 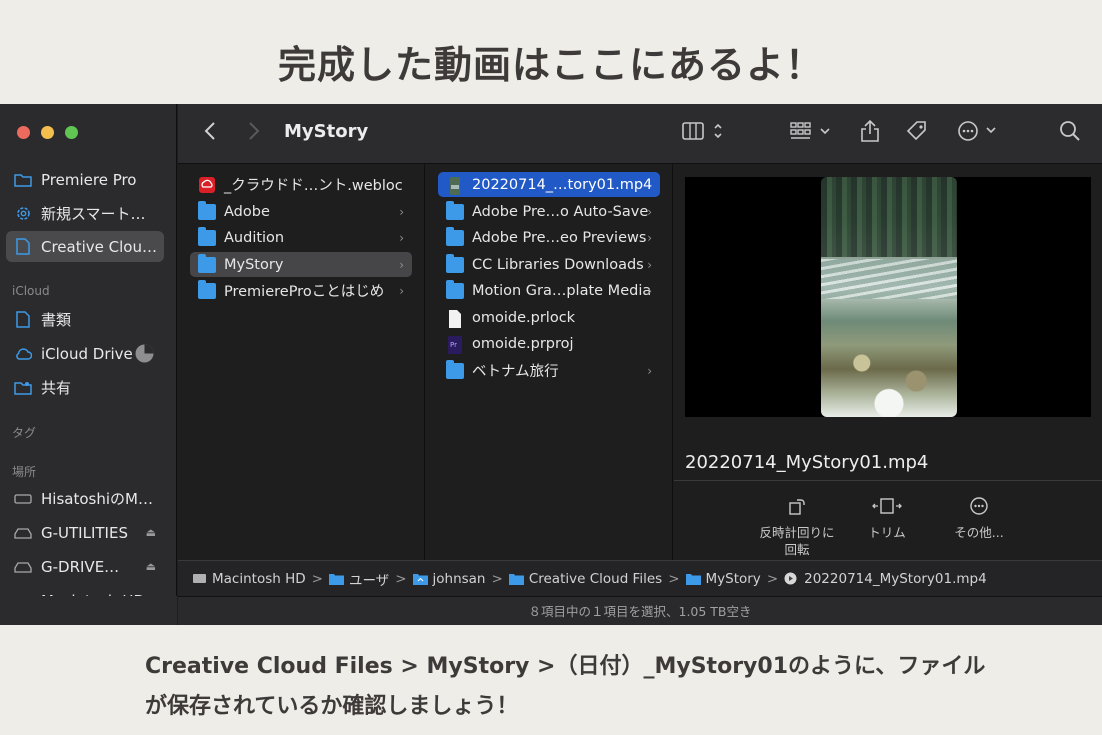 I want to click on path-segment: MyStory, so click(x=723, y=579).